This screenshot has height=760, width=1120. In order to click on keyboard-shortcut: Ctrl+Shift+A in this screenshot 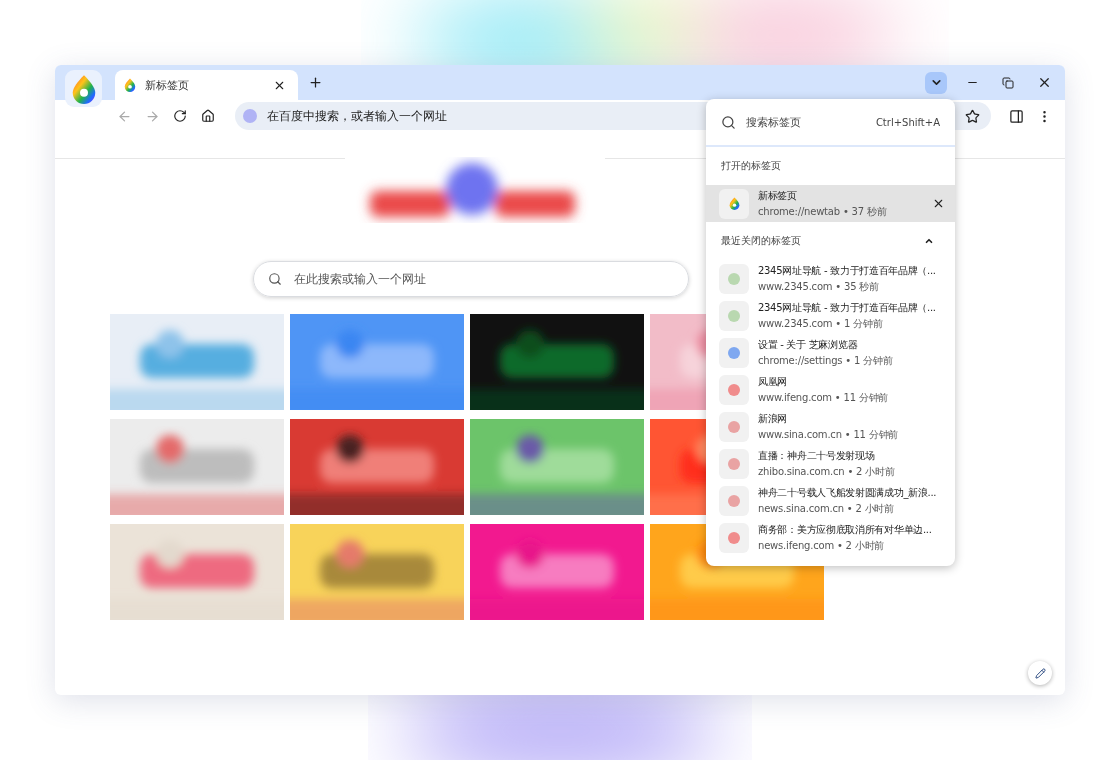, I will do `click(907, 122)`.